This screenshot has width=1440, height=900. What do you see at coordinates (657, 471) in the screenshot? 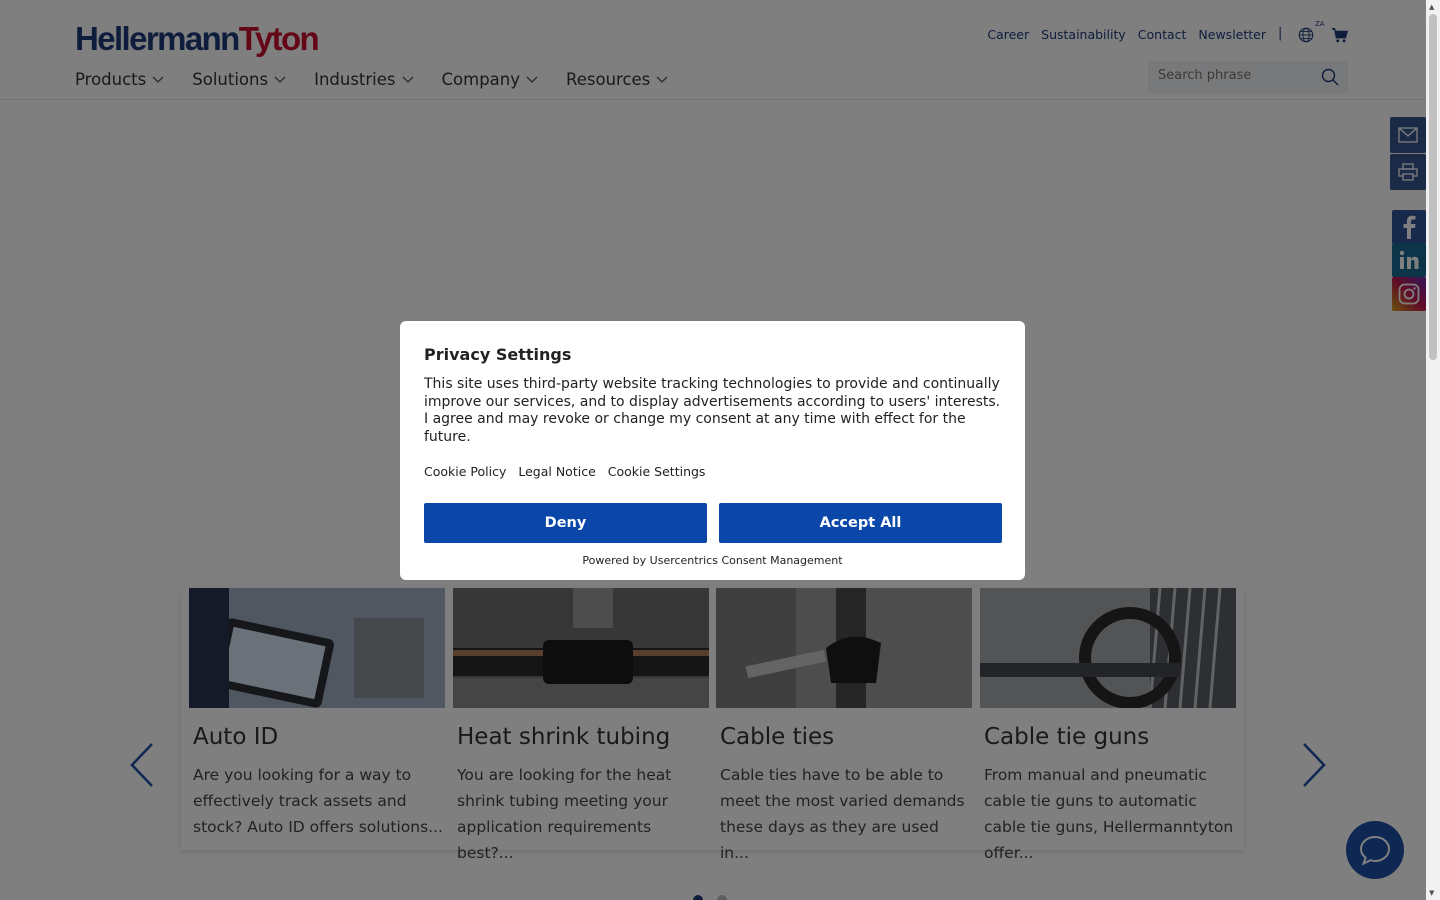
I see `cookie-settings-link: Cookie Settings` at bounding box center [657, 471].